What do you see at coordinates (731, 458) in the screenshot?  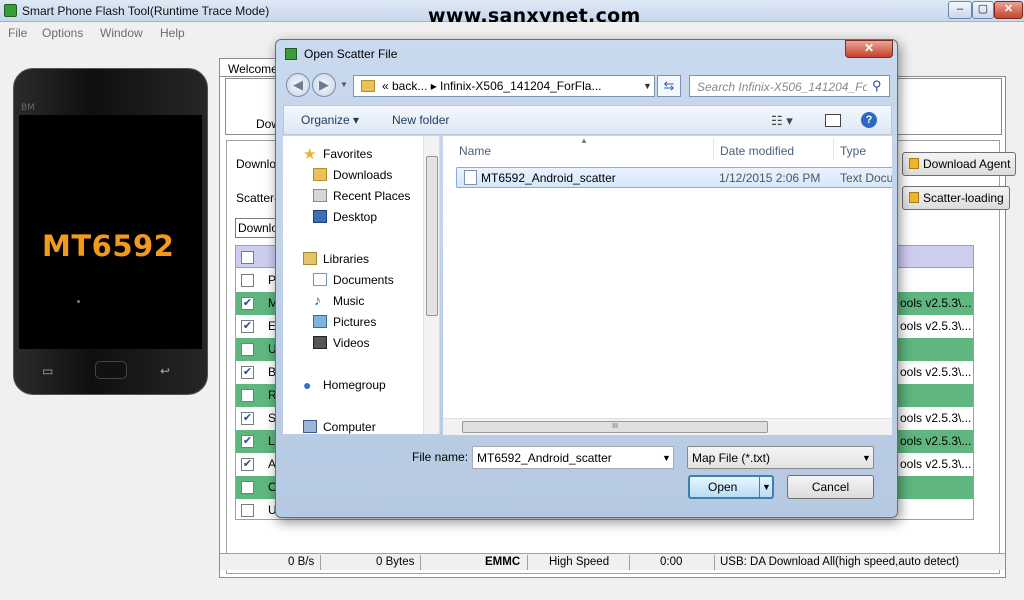 I see `file-type-value: Map File (*.txt)` at bounding box center [731, 458].